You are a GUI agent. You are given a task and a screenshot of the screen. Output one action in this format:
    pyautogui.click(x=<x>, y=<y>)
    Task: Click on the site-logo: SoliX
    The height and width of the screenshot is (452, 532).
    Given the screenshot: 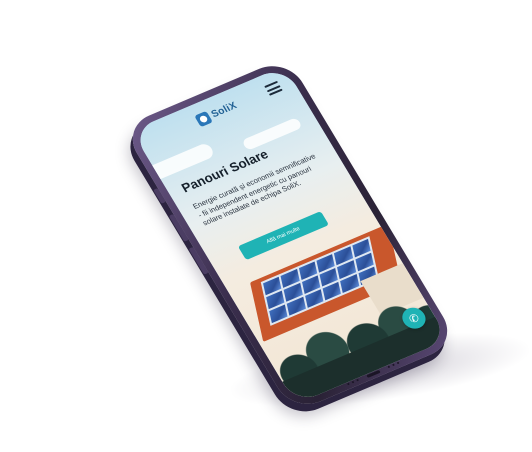 What is the action you would take?
    pyautogui.click(x=216, y=113)
    